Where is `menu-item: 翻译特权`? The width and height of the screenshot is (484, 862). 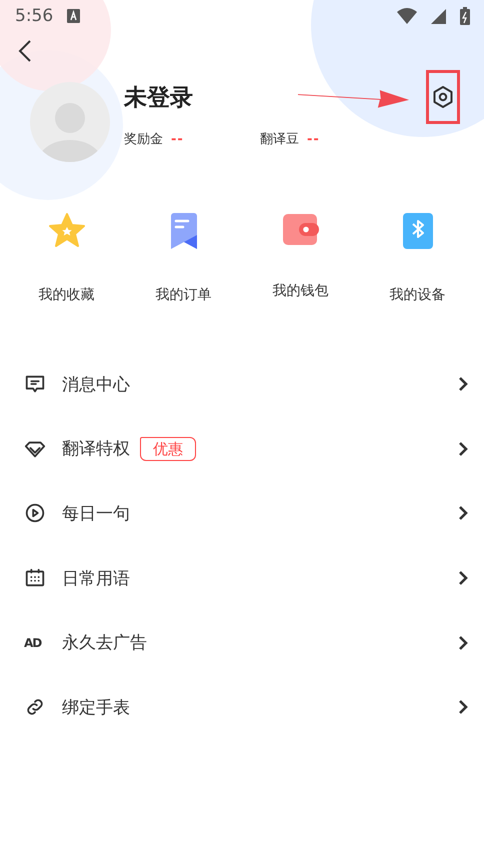 menu-item: 翻译特权 is located at coordinates (96, 448).